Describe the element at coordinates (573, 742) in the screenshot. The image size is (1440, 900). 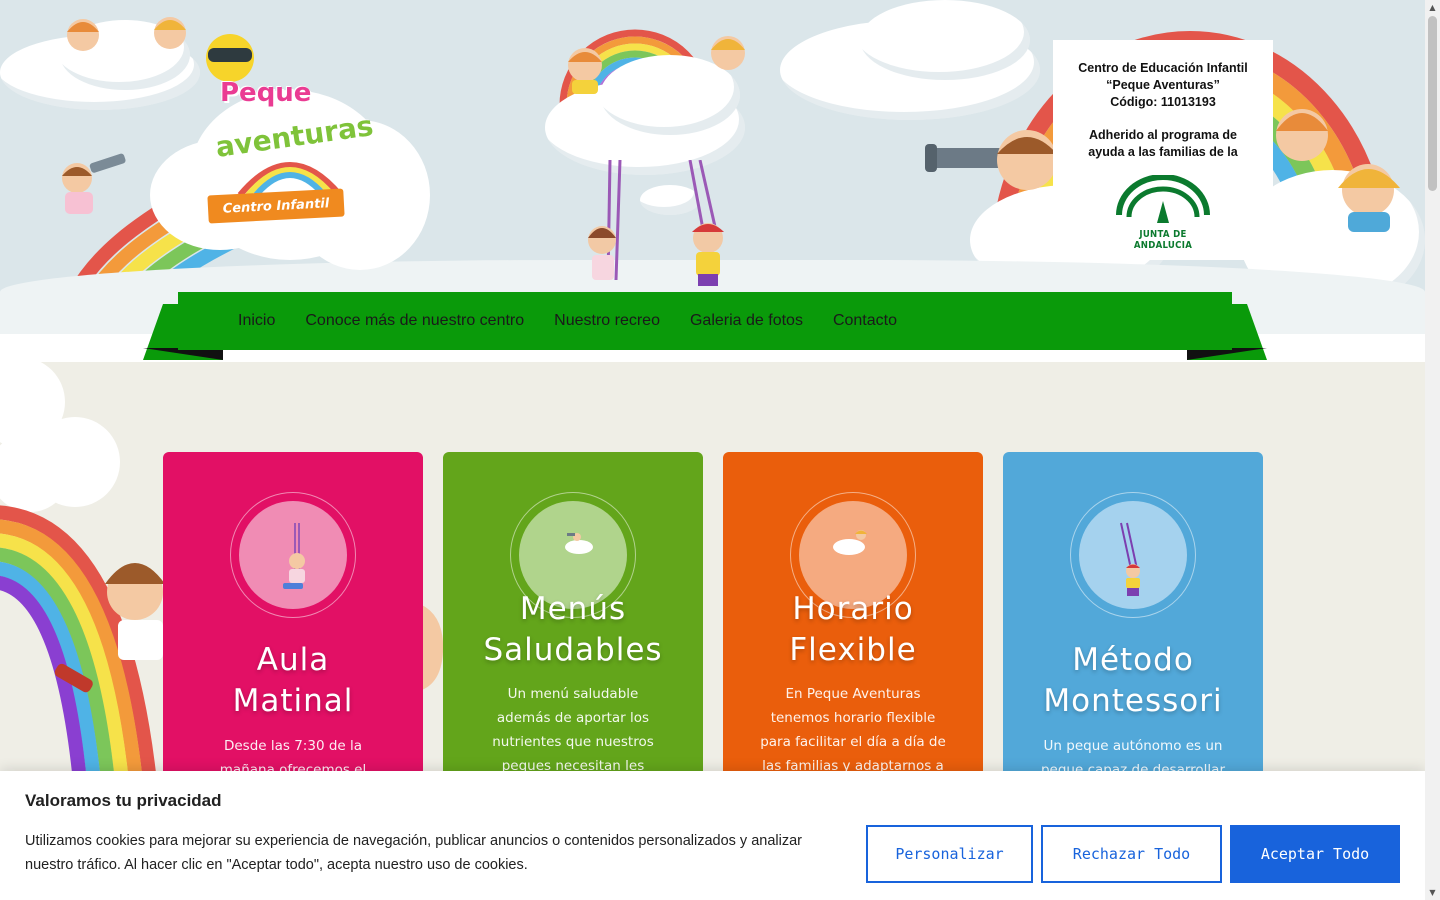
I see `card-text: nutrientes que nuestros` at that location.